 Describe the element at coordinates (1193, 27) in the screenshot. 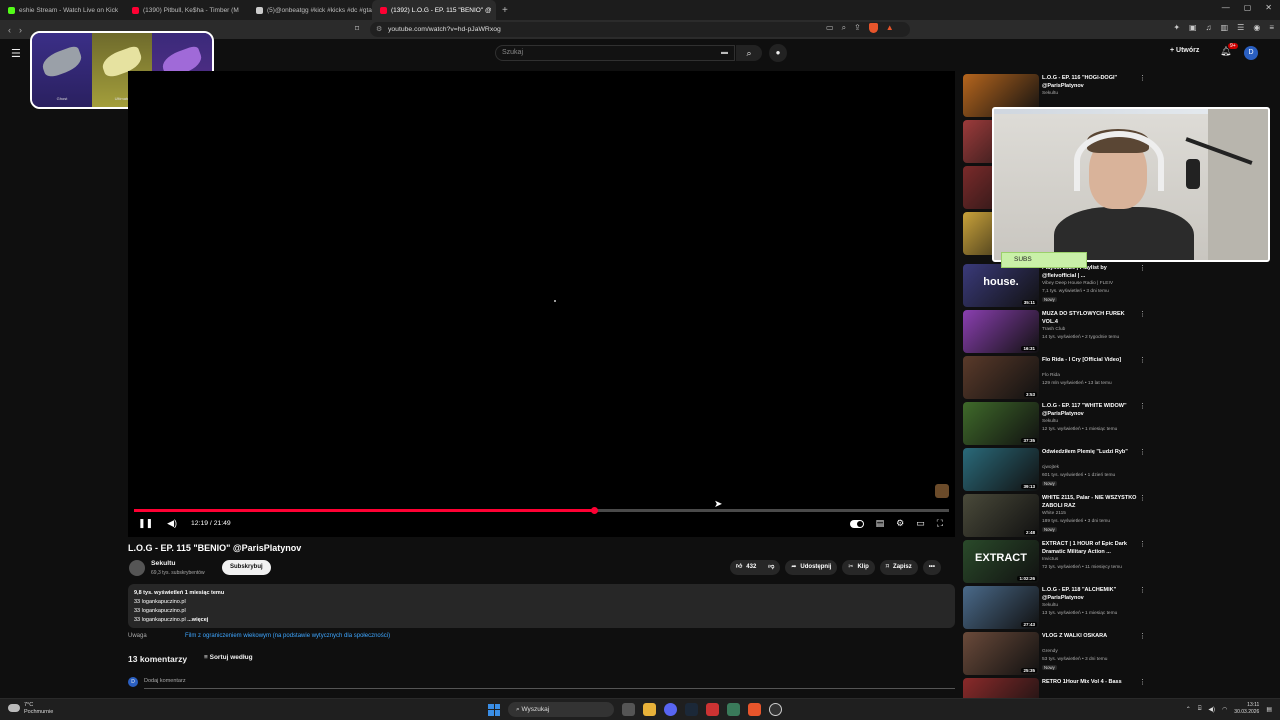

I see `wallet-icon: ▣` at that location.